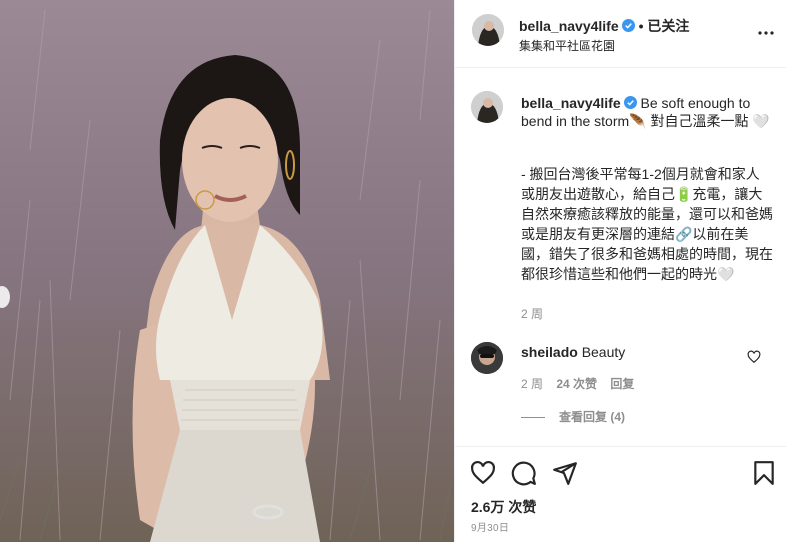  Describe the element at coordinates (532, 384) in the screenshot. I see `comment-timestamp: 2 周` at that location.